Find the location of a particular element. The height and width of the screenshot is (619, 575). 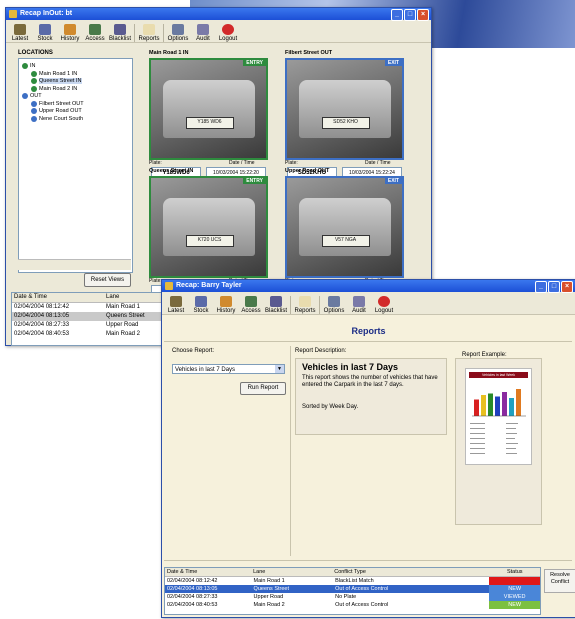

tree-item: OUT is located at coordinates (32, 96).